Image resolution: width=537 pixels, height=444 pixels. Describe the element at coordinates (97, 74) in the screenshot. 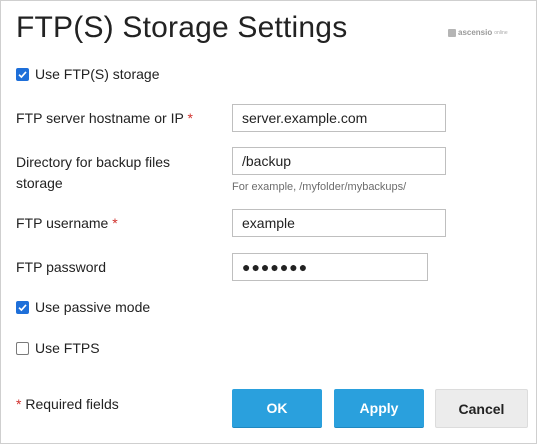

I see `use-ftp-label: Use FTP(S) storage` at that location.